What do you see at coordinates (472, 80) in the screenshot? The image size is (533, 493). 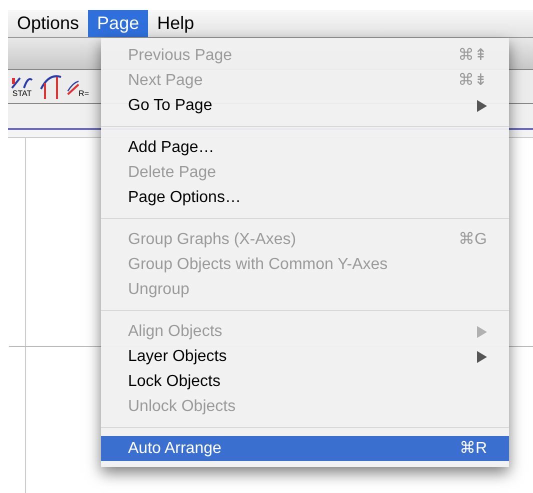 I see `shortcut-label: ⌘⇟` at bounding box center [472, 80].